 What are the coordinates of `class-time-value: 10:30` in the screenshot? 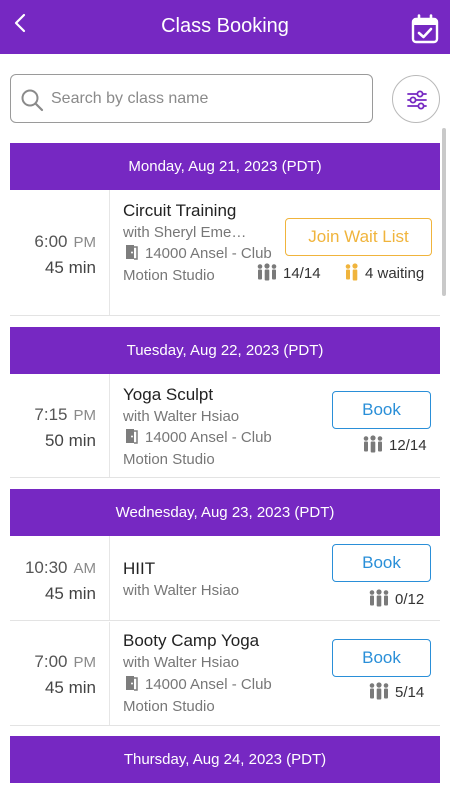 It's located at (46, 567).